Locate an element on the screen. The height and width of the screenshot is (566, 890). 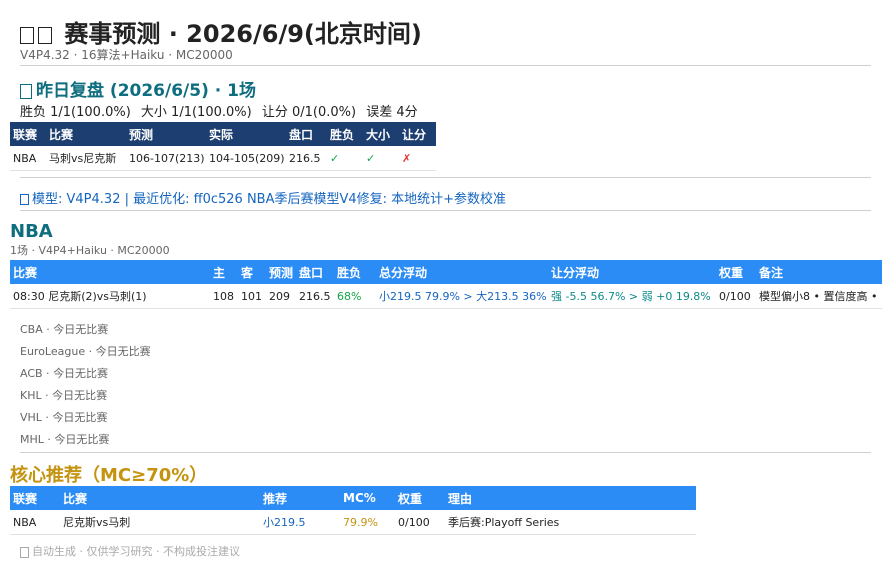
league-meta: 1场 · V4P4+Haiku · MC20000 is located at coordinates (90, 250).